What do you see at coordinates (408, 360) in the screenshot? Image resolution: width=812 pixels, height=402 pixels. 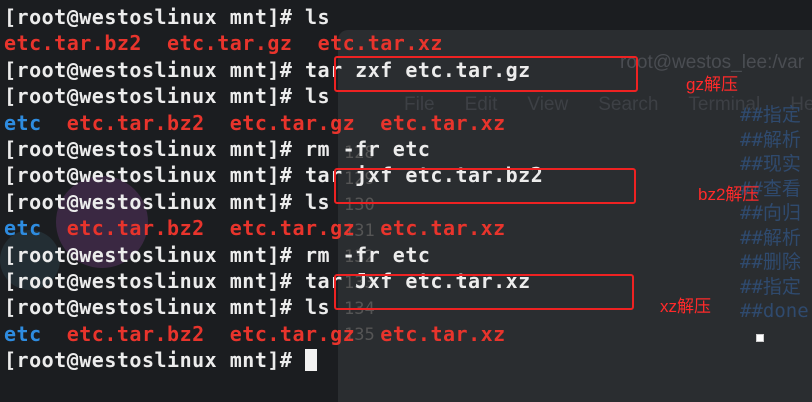 I see `active-prompt-line: [root@westoslinux mnt]#` at bounding box center [408, 360].